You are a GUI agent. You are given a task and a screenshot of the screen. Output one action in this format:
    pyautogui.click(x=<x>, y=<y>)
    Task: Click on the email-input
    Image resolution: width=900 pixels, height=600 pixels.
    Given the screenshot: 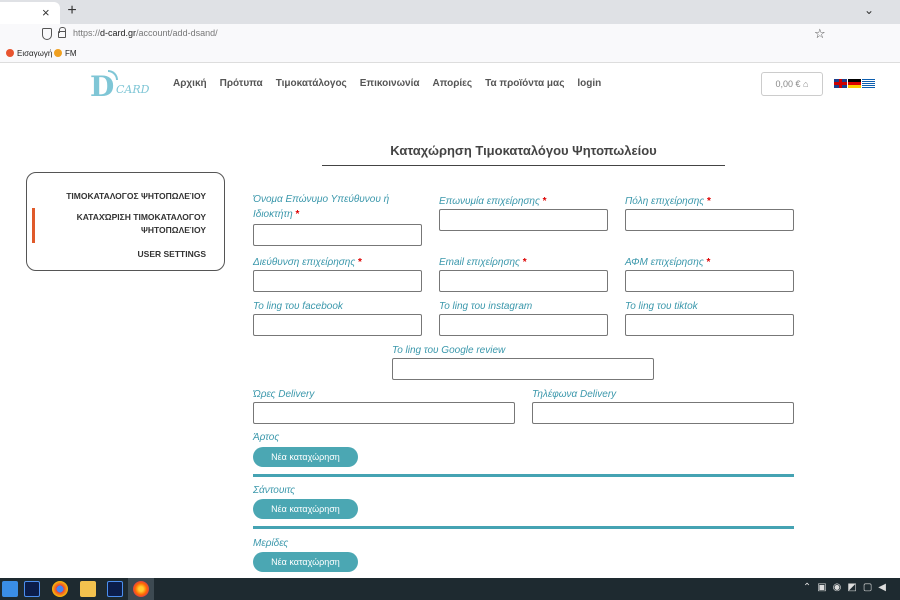 What is the action you would take?
    pyautogui.click(x=523, y=281)
    